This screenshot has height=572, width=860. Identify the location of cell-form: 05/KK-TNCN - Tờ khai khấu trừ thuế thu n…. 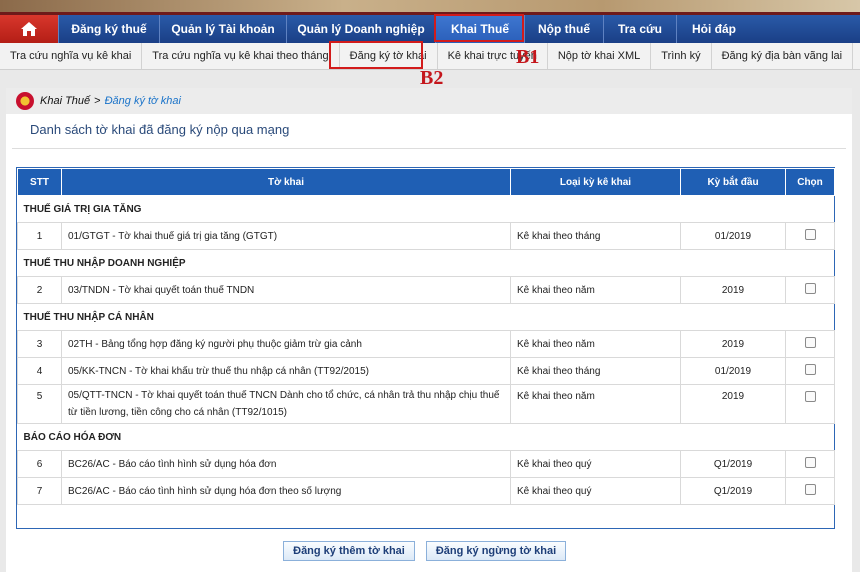
(286, 371).